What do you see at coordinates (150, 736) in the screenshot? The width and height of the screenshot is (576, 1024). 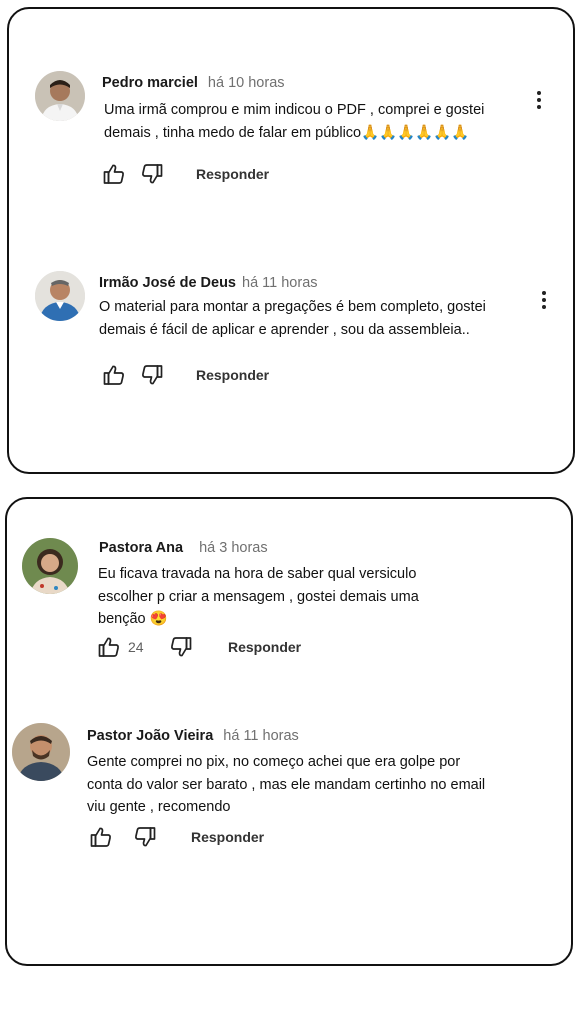 I see `comment-author: Pastor João Vieira` at bounding box center [150, 736].